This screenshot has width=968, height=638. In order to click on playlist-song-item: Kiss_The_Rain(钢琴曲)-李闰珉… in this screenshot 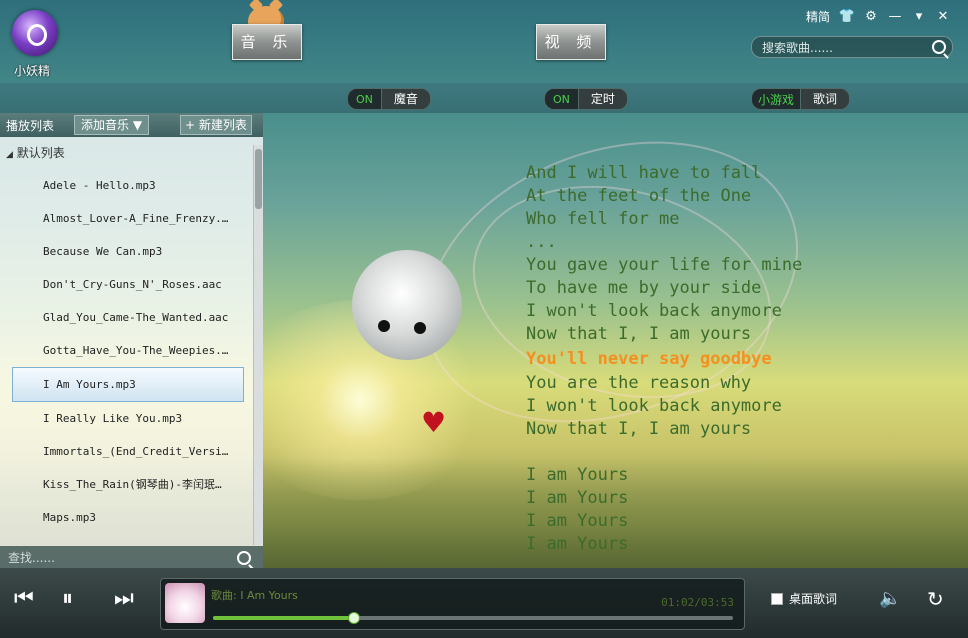, I will do `click(122, 484)`.